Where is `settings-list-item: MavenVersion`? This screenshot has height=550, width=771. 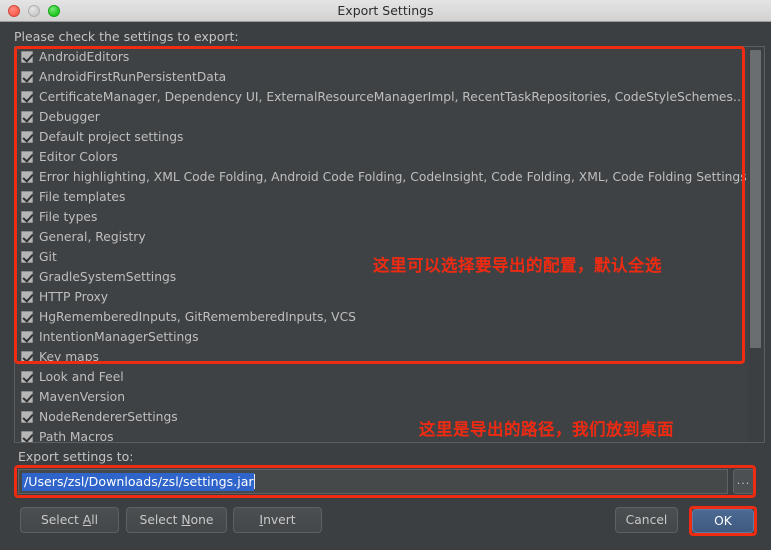
settings-list-item: MavenVersion is located at coordinates (381, 397).